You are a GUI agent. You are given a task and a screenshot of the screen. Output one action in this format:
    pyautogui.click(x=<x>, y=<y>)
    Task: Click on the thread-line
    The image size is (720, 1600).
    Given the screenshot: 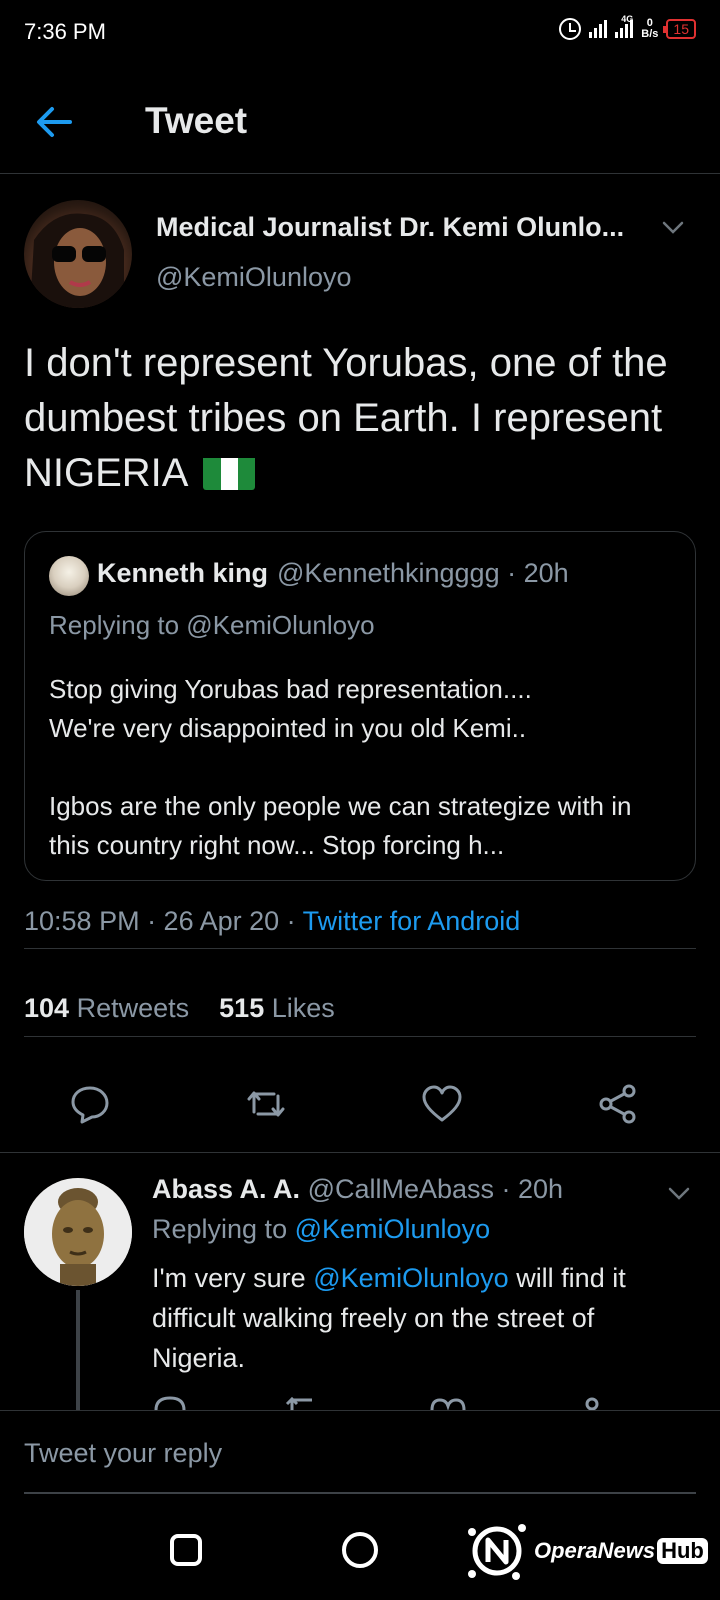 What is the action you would take?
    pyautogui.click(x=78, y=1350)
    